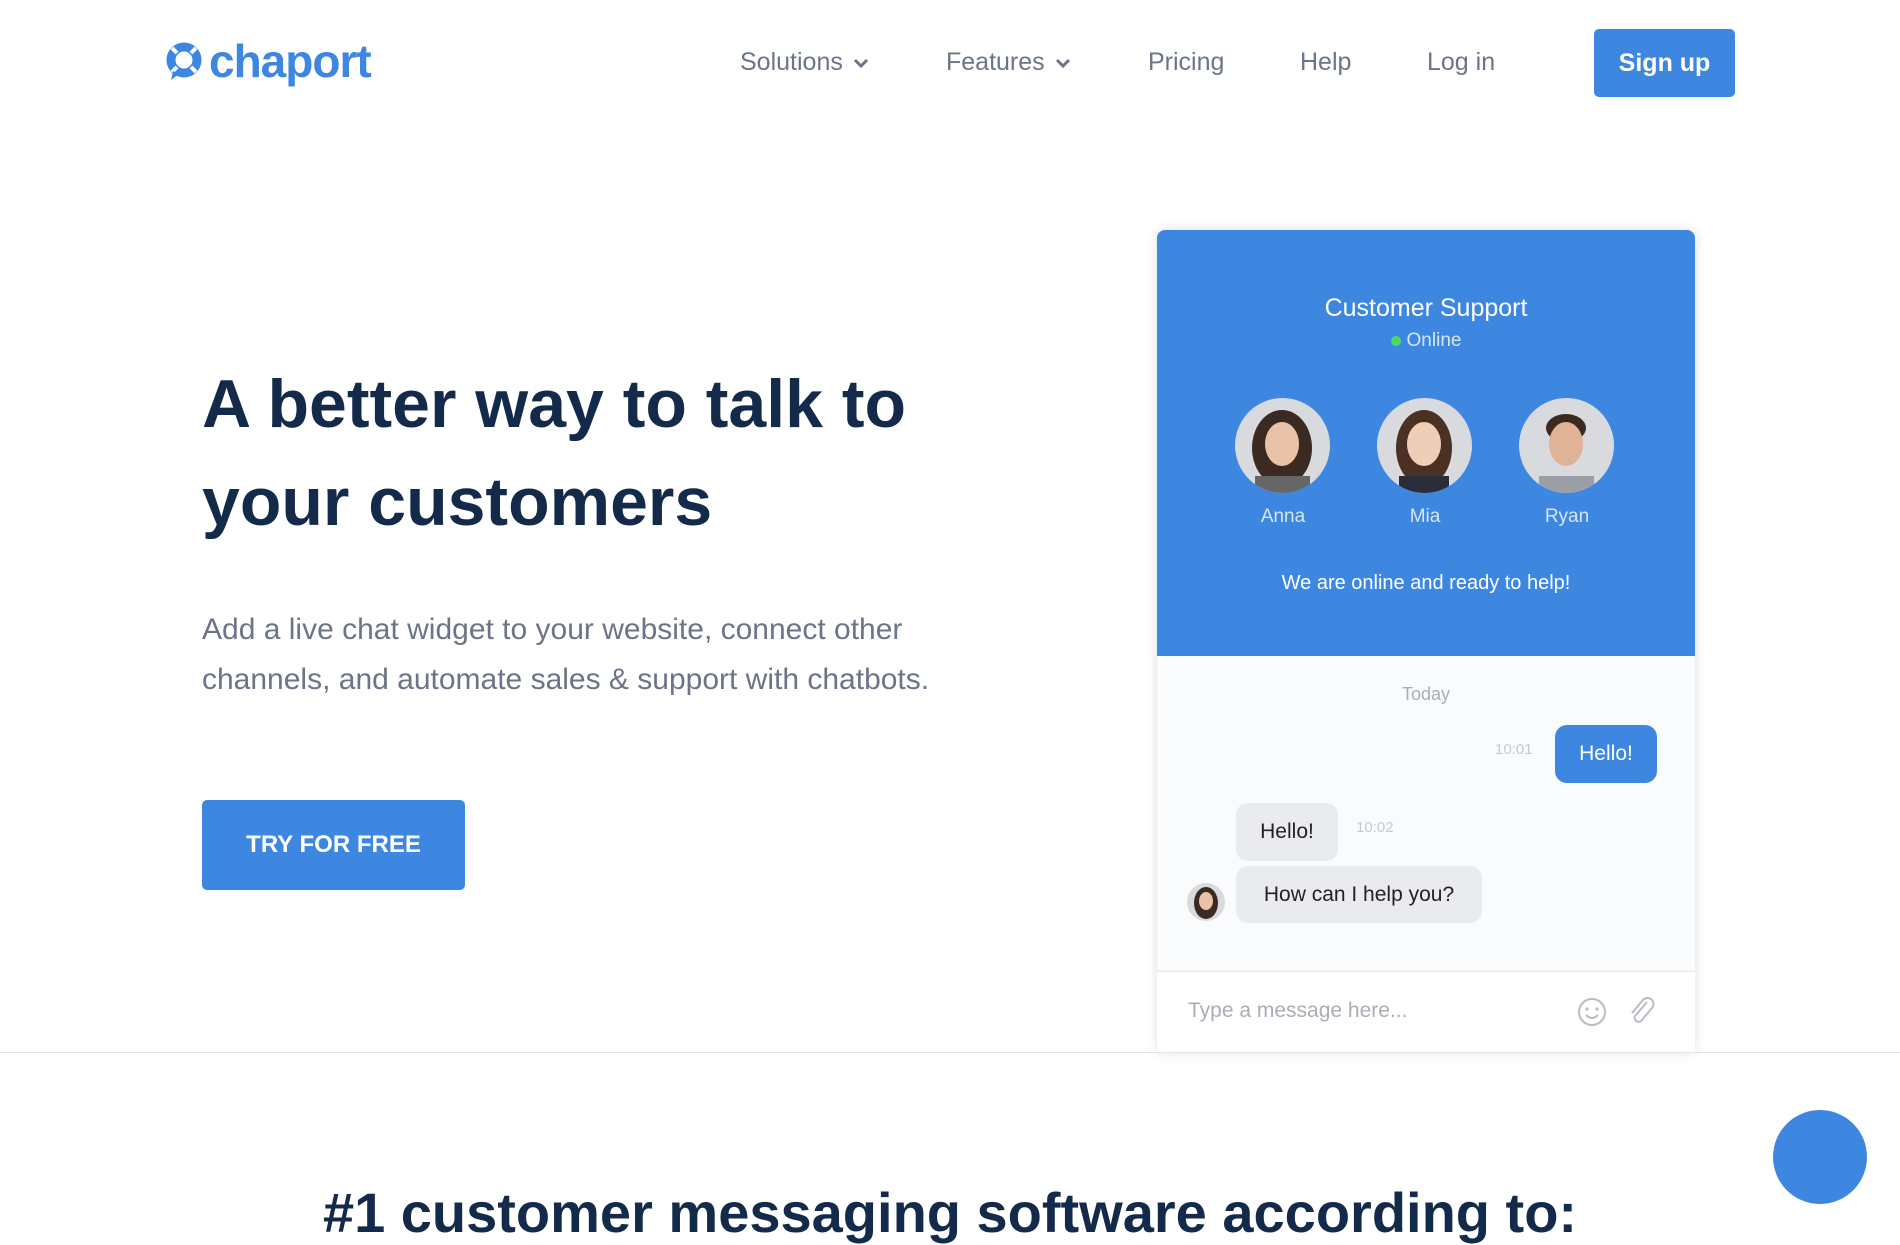 This screenshot has width=1900, height=1245. Describe the element at coordinates (950, 1052) in the screenshot. I see `section-divider` at that location.